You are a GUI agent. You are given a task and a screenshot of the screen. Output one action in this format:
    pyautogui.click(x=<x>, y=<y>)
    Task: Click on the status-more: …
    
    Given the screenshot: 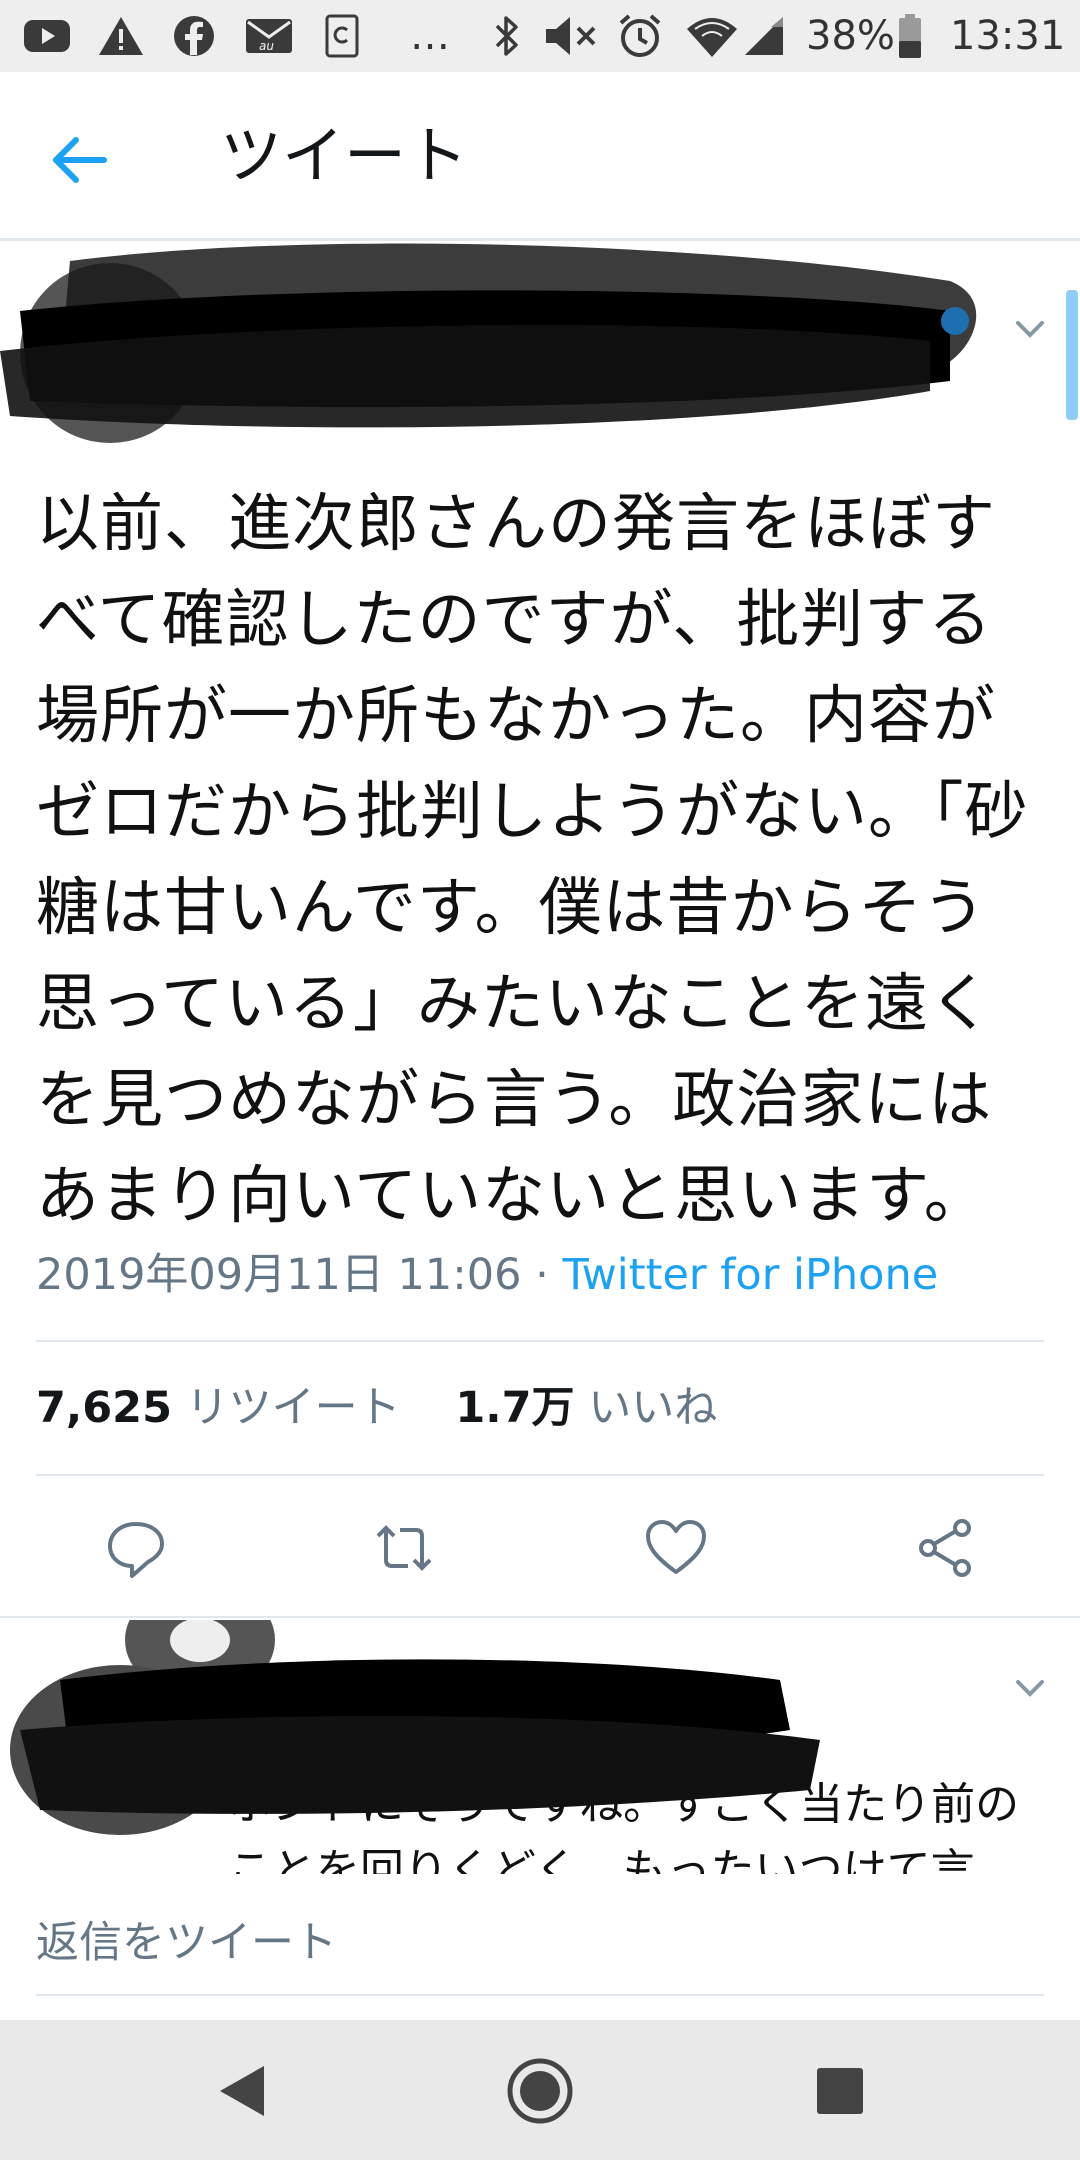 What is the action you would take?
    pyautogui.click(x=430, y=36)
    